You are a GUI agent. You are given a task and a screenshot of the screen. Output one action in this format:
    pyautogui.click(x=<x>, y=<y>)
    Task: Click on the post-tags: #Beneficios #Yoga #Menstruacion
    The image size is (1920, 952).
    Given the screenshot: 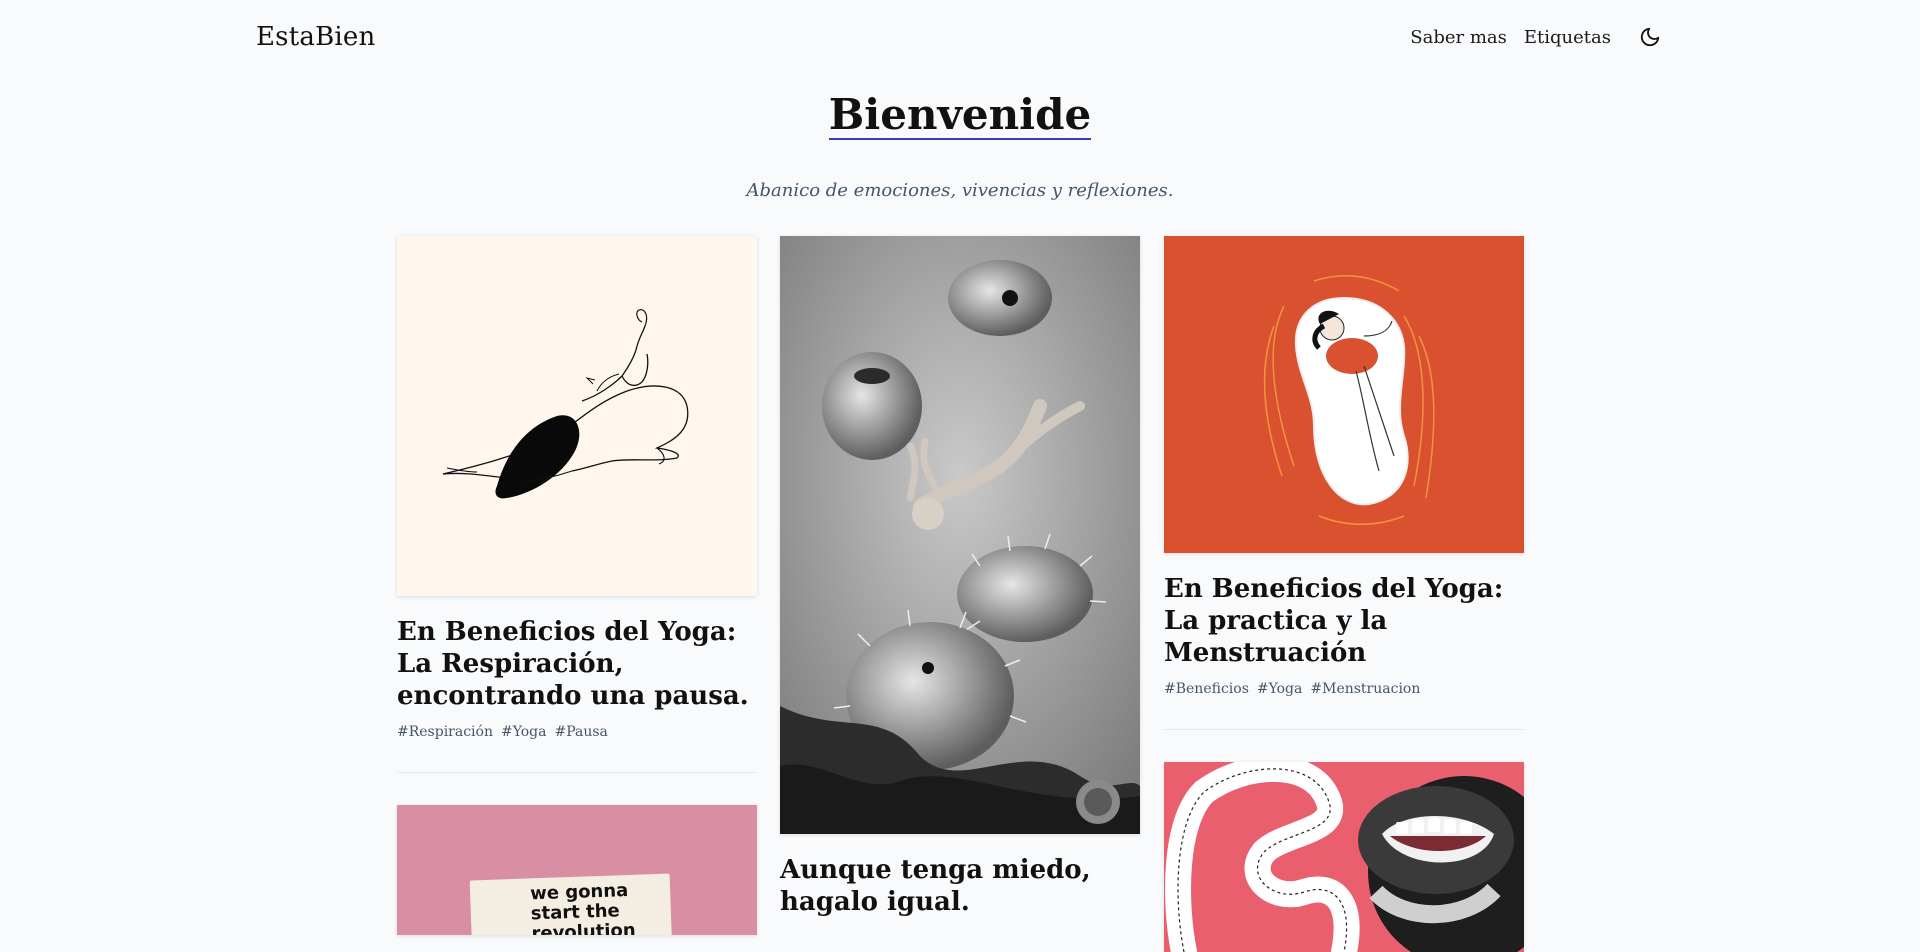 What is the action you would take?
    pyautogui.click(x=1344, y=689)
    